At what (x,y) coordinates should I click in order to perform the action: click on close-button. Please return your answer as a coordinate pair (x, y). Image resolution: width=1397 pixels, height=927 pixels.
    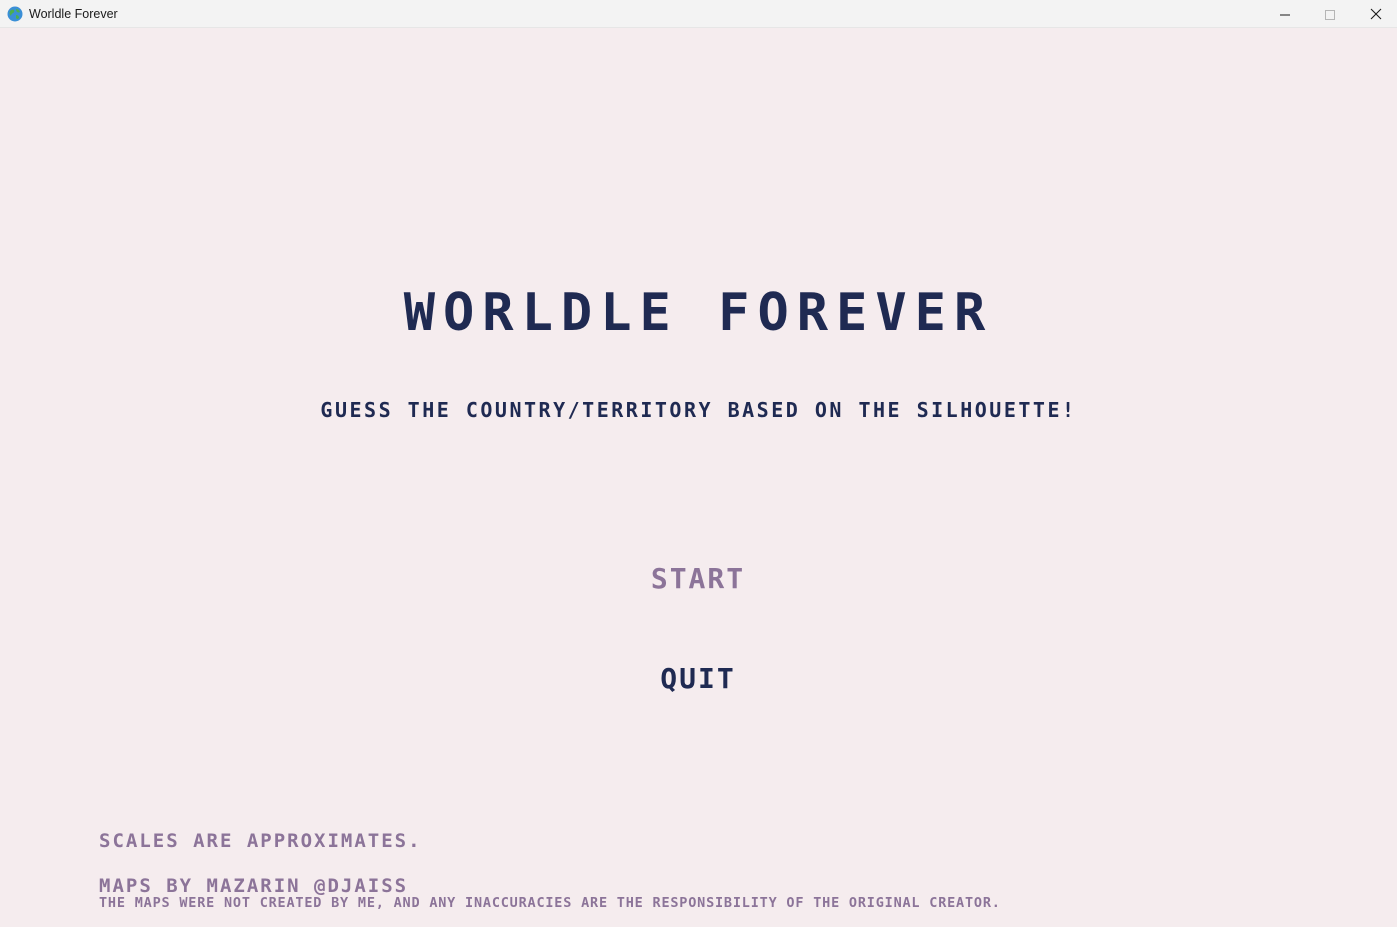
    Looking at the image, I should click on (1375, 14).